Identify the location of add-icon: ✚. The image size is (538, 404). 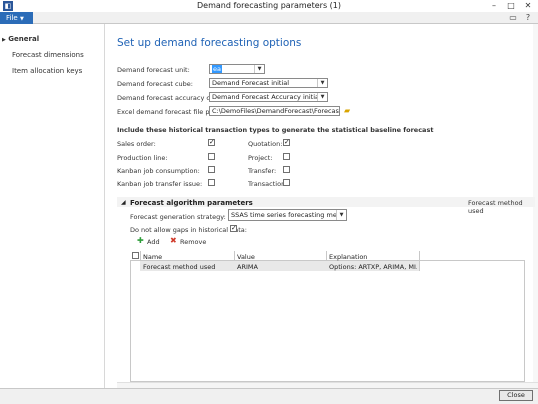
(140, 241).